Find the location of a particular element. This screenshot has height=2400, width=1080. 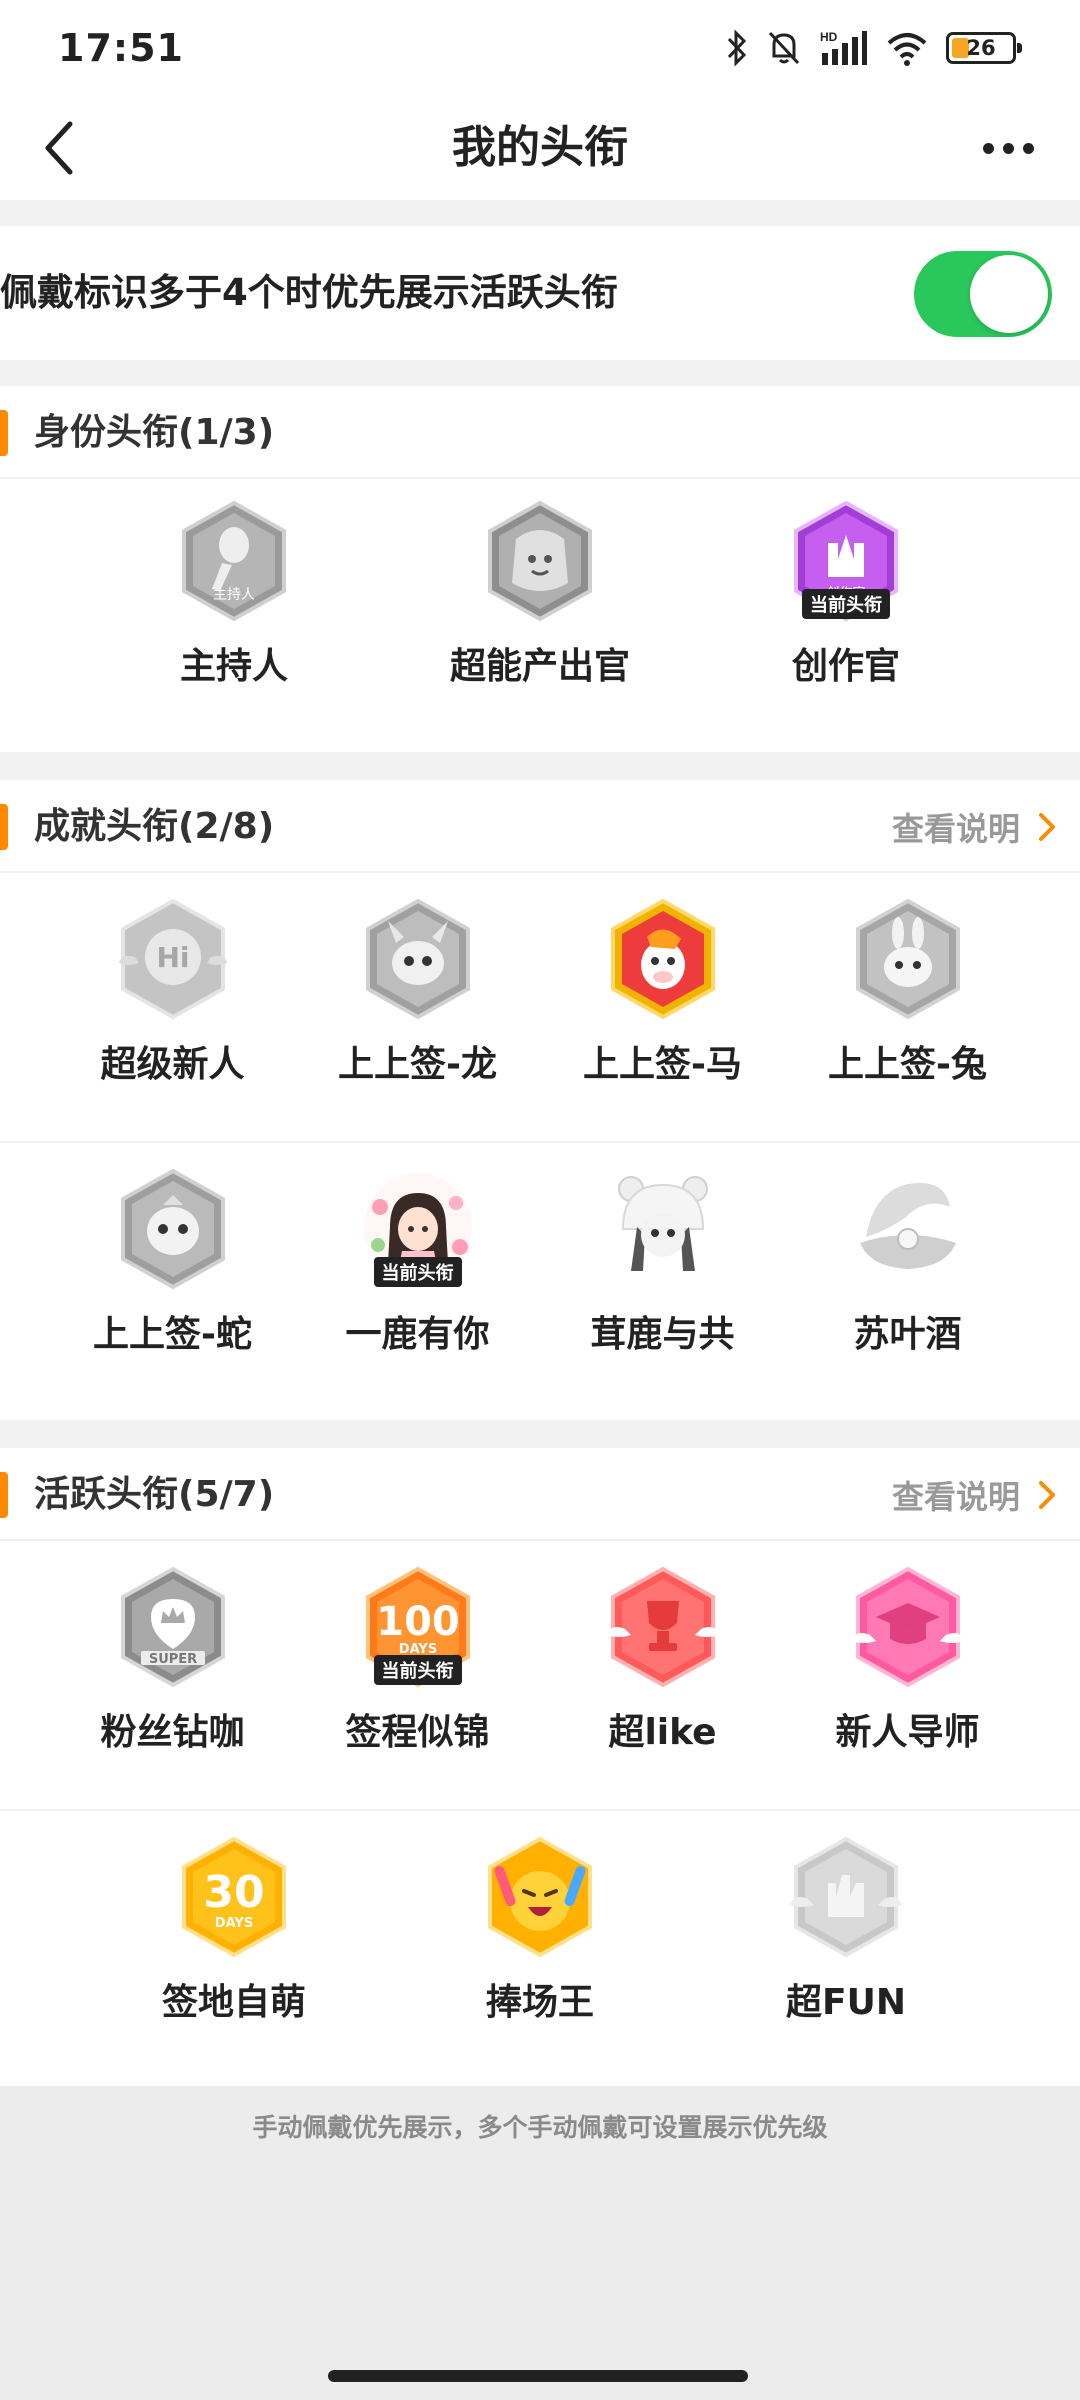

badge-sign-streak: 100 DAYS 当前头衔 签程似锦 is located at coordinates (417, 1687).